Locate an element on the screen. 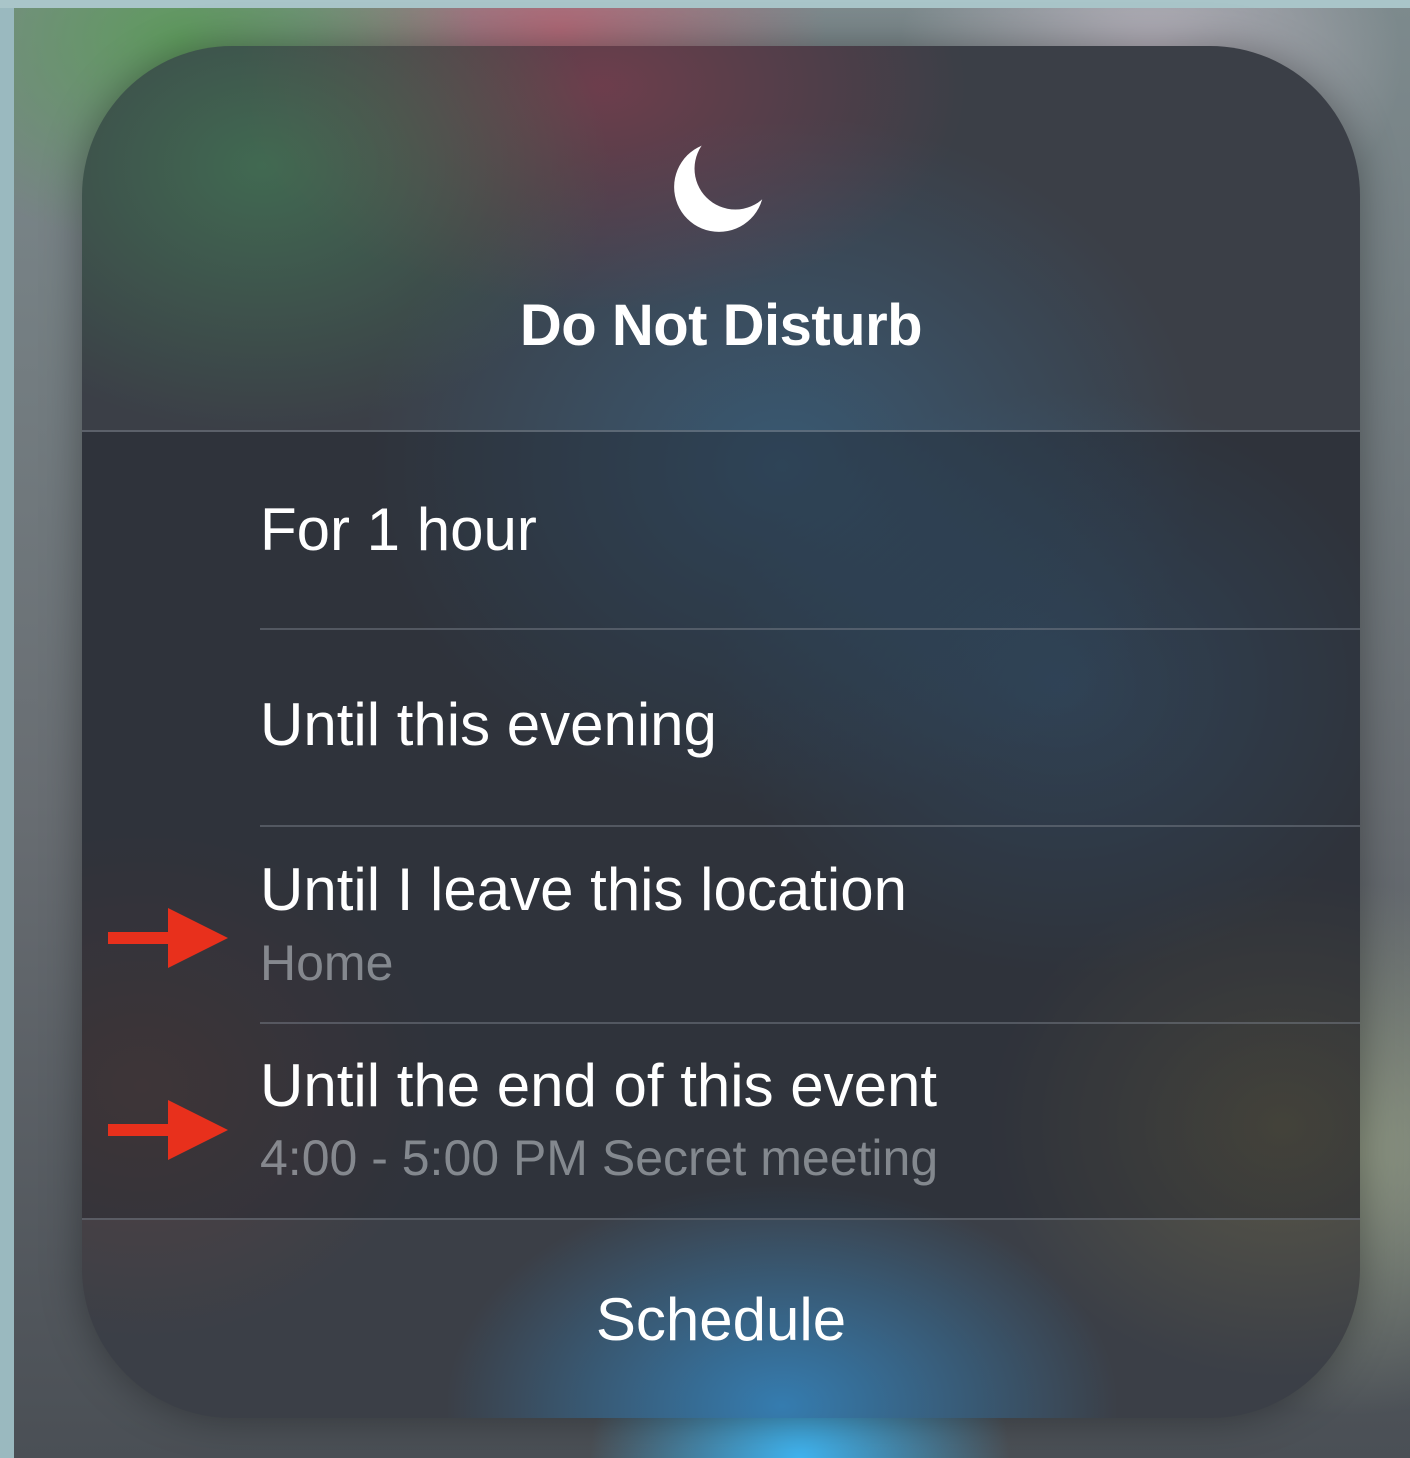 This screenshot has width=1410, height=1458. background-top-edge is located at coordinates (705, 4).